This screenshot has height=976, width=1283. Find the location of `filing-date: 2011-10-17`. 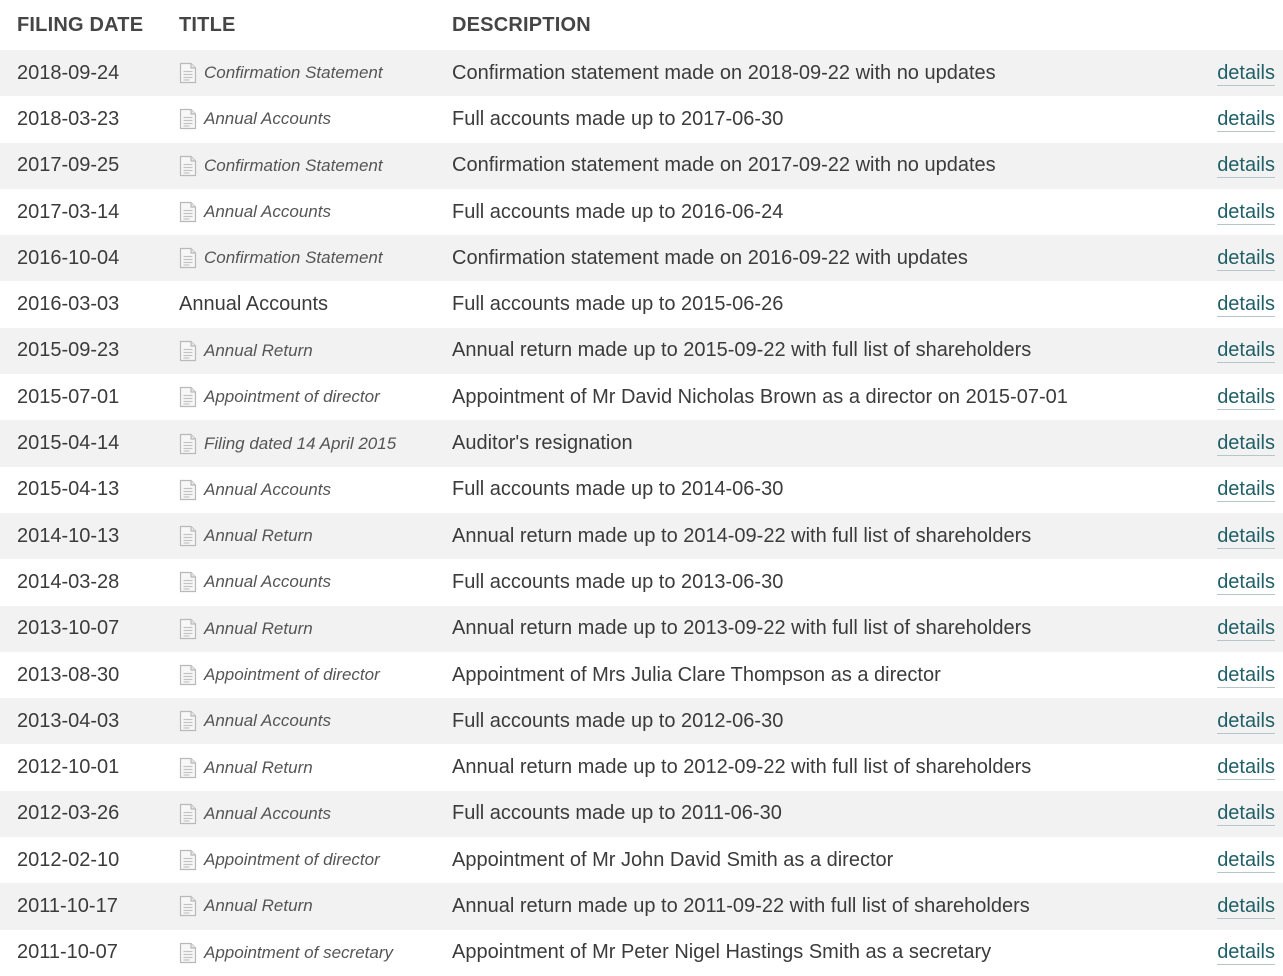

filing-date: 2011-10-17 is located at coordinates (67, 905).